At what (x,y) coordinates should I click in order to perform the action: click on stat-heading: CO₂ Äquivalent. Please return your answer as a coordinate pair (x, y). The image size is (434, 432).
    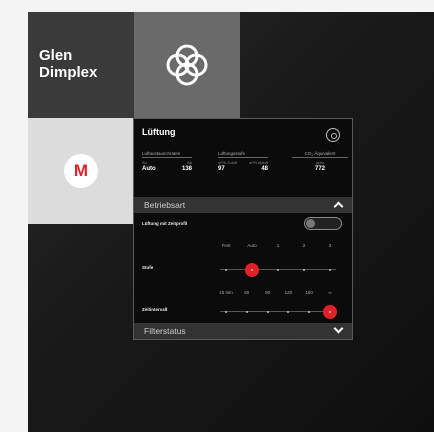
    Looking at the image, I should click on (320, 154).